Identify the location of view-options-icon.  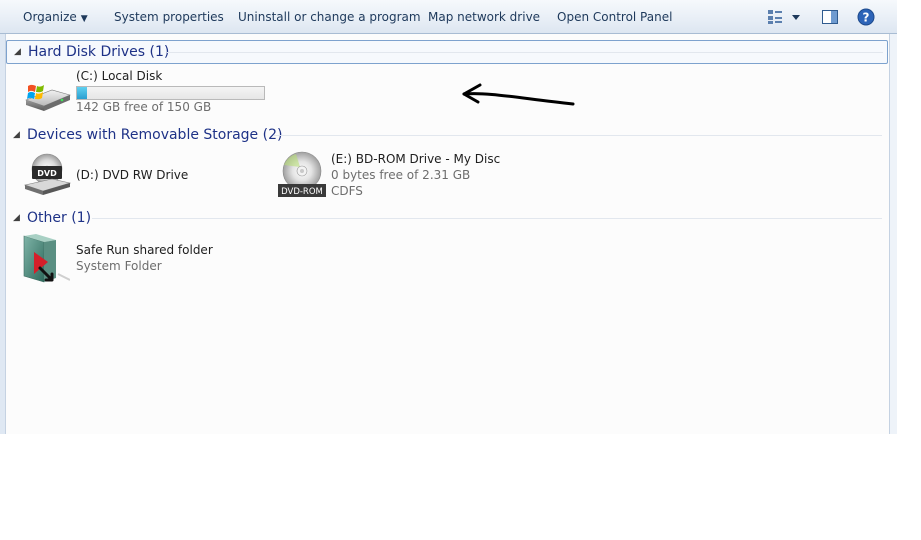
(784, 17).